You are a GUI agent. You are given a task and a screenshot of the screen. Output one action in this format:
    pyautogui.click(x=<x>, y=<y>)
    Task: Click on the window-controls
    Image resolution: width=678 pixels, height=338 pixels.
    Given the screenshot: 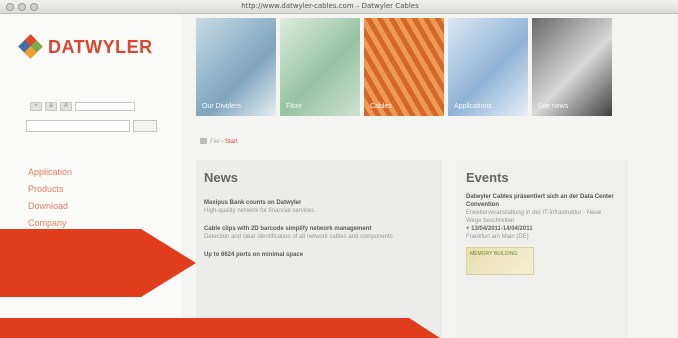 What is the action you would take?
    pyautogui.click(x=22, y=7)
    